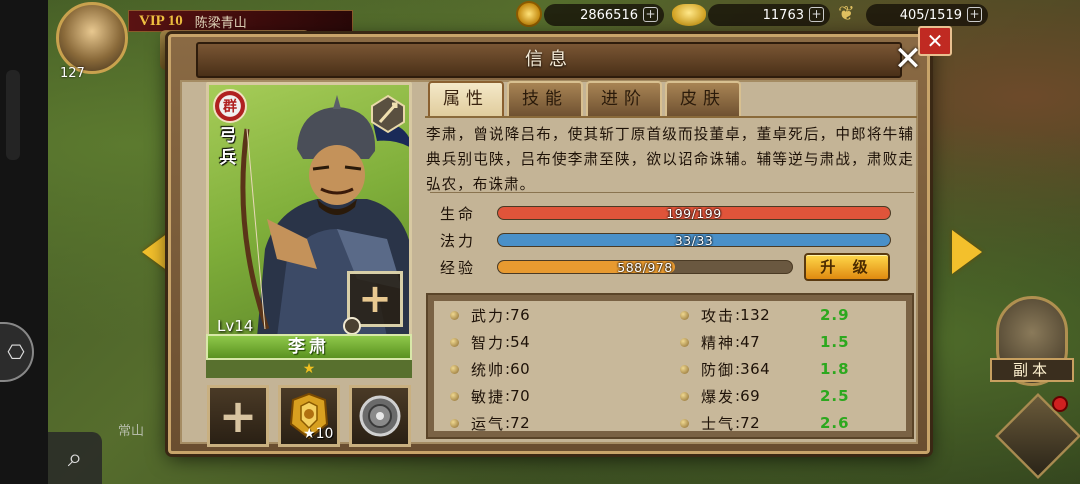 Image resolution: width=1080 pixels, height=484 pixels. I want to click on hero-name: 李肃, so click(309, 347).